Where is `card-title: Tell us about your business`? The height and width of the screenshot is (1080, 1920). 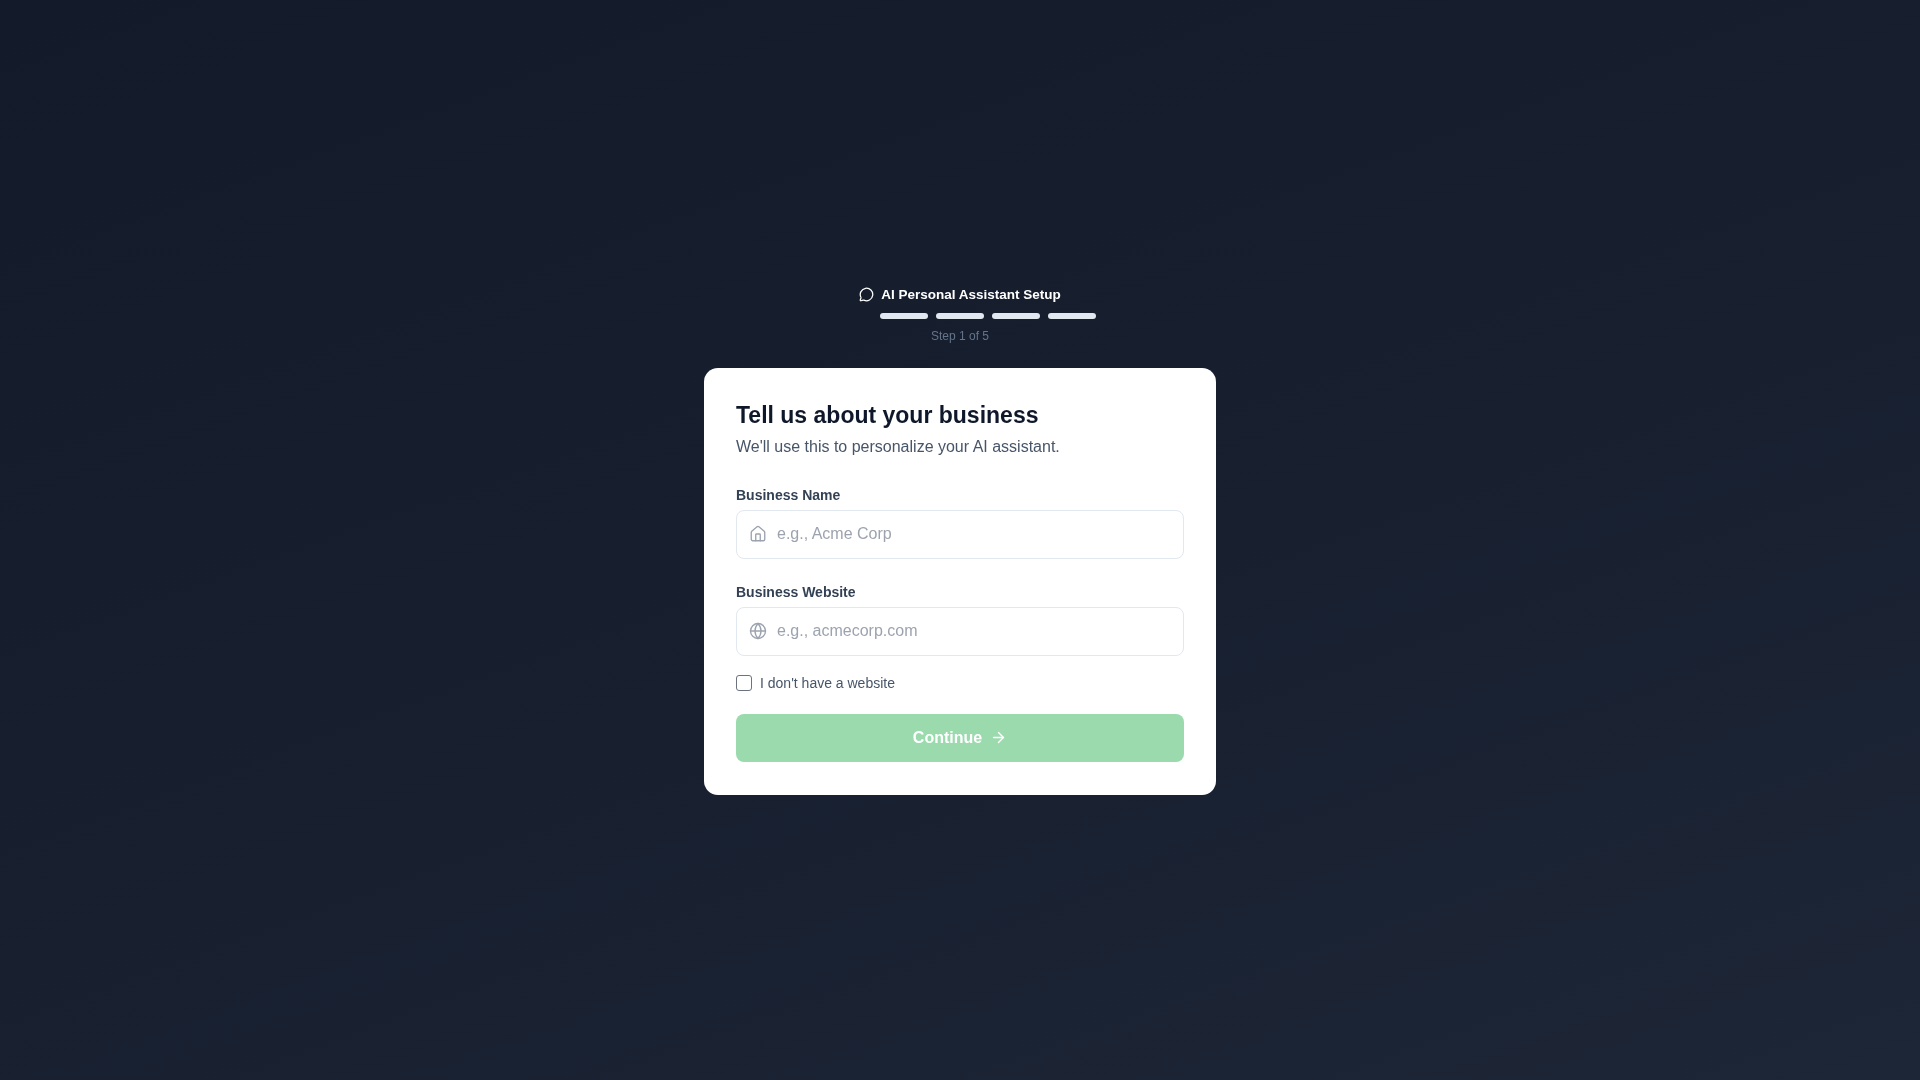
card-title: Tell us about your business is located at coordinates (888, 415).